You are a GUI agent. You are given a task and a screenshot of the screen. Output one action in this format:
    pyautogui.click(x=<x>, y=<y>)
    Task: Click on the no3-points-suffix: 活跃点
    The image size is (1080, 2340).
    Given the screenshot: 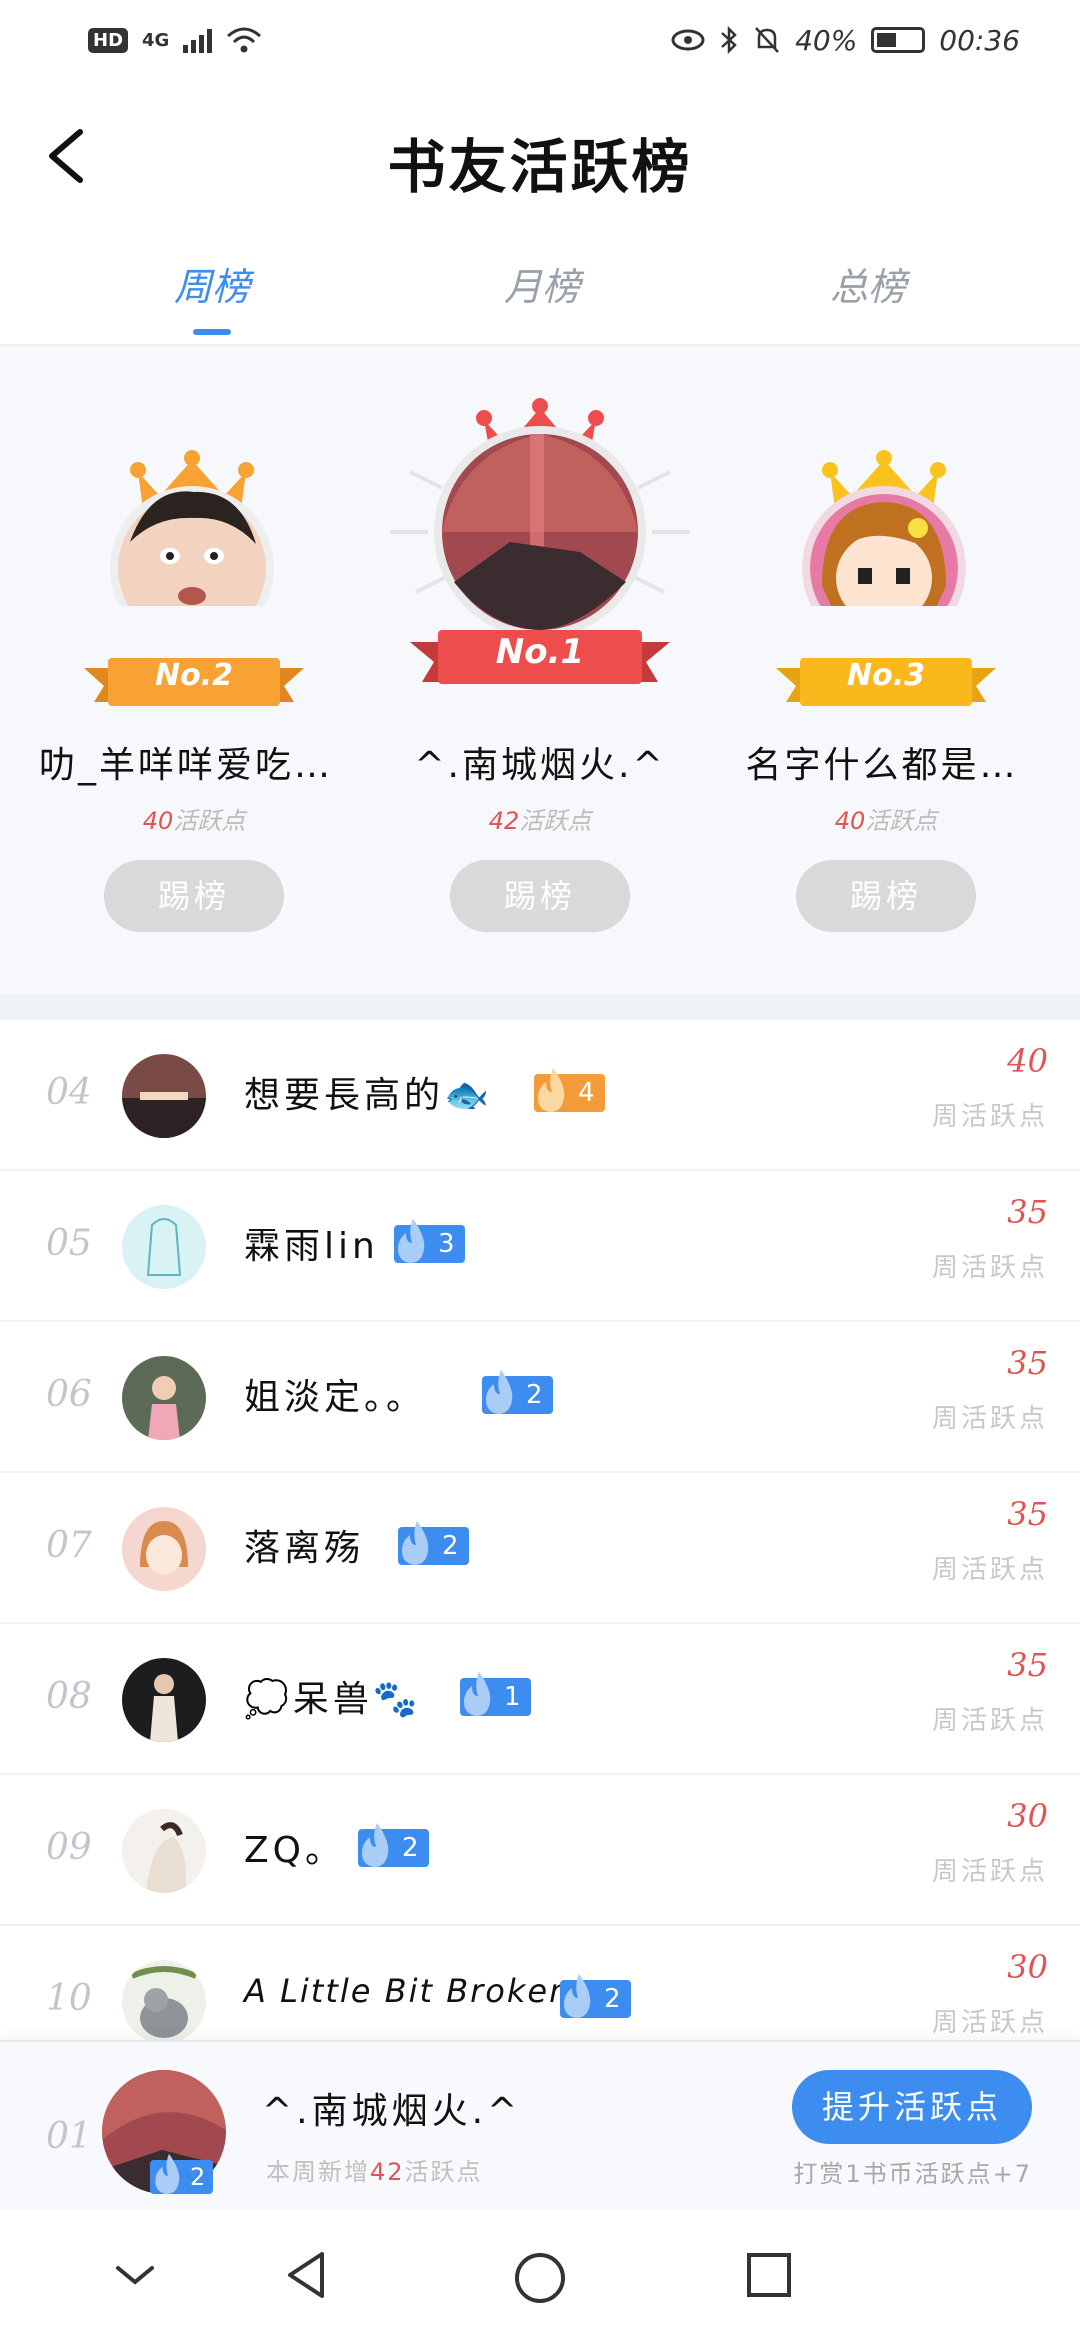 What is the action you would take?
    pyautogui.click(x=901, y=821)
    